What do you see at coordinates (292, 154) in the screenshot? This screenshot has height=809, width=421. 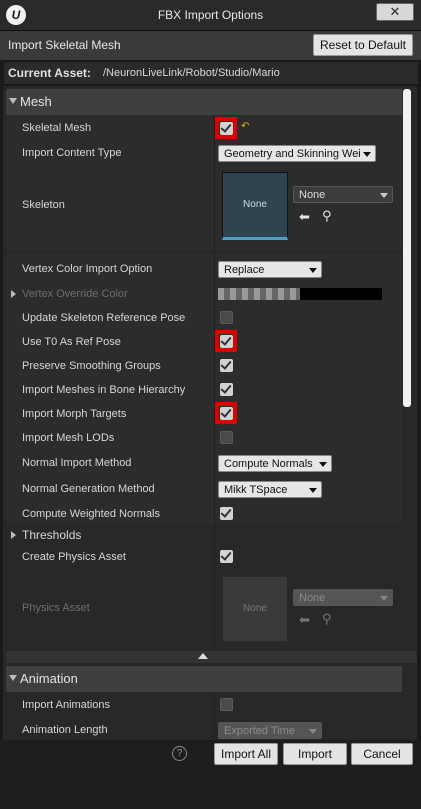 I see `dropdown-value: Geometry and Skinning Wei` at bounding box center [292, 154].